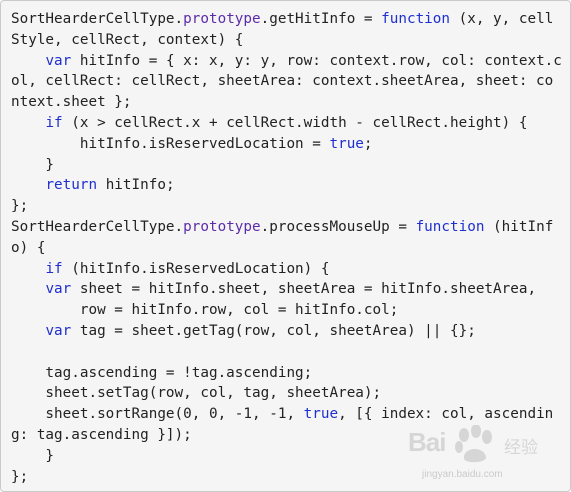 The width and height of the screenshot is (571, 492). Describe the element at coordinates (157, 414) in the screenshot. I see `code-token: sheet.sortRange(0, 0, -1, -1,` at that location.